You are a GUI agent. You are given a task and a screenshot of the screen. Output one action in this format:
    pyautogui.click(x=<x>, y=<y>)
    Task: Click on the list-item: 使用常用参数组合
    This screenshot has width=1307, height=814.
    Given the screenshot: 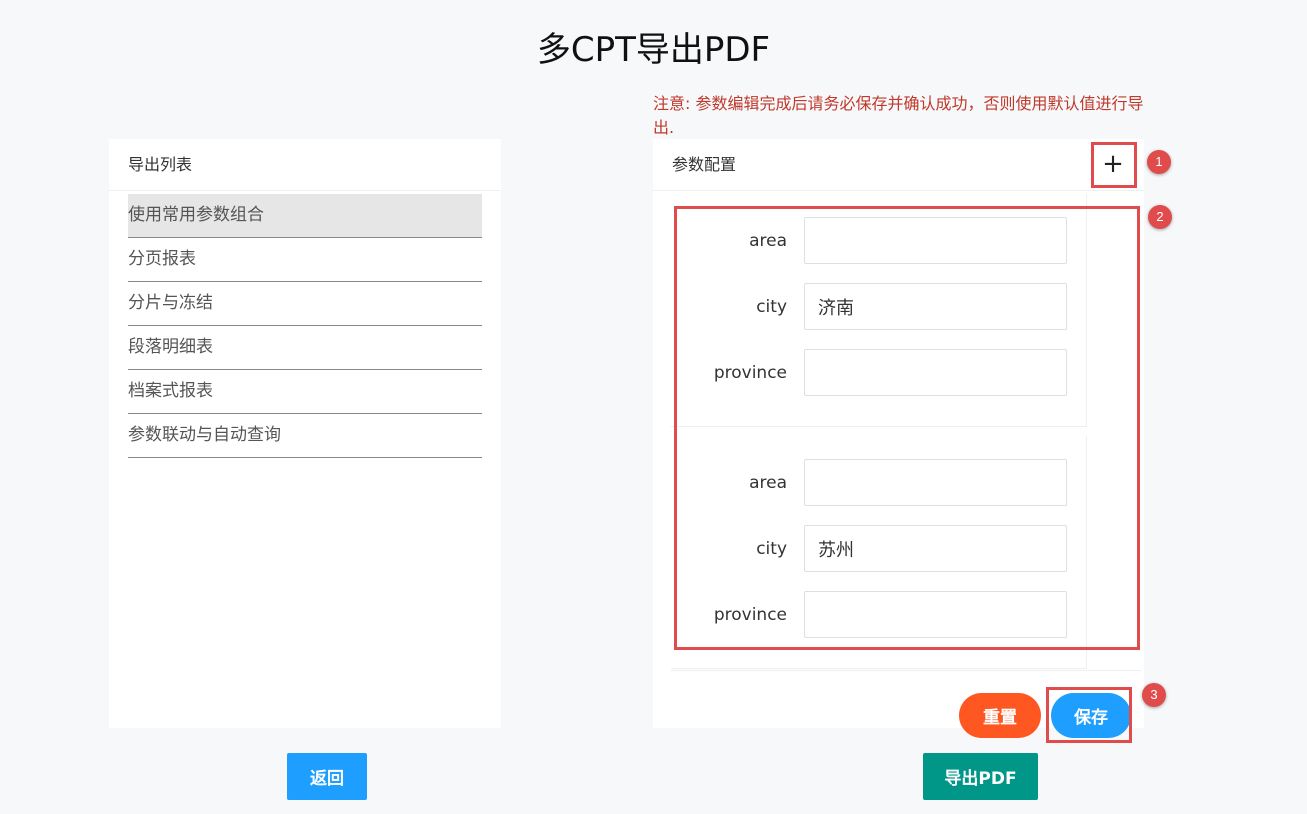 What is the action you would take?
    pyautogui.click(x=305, y=216)
    